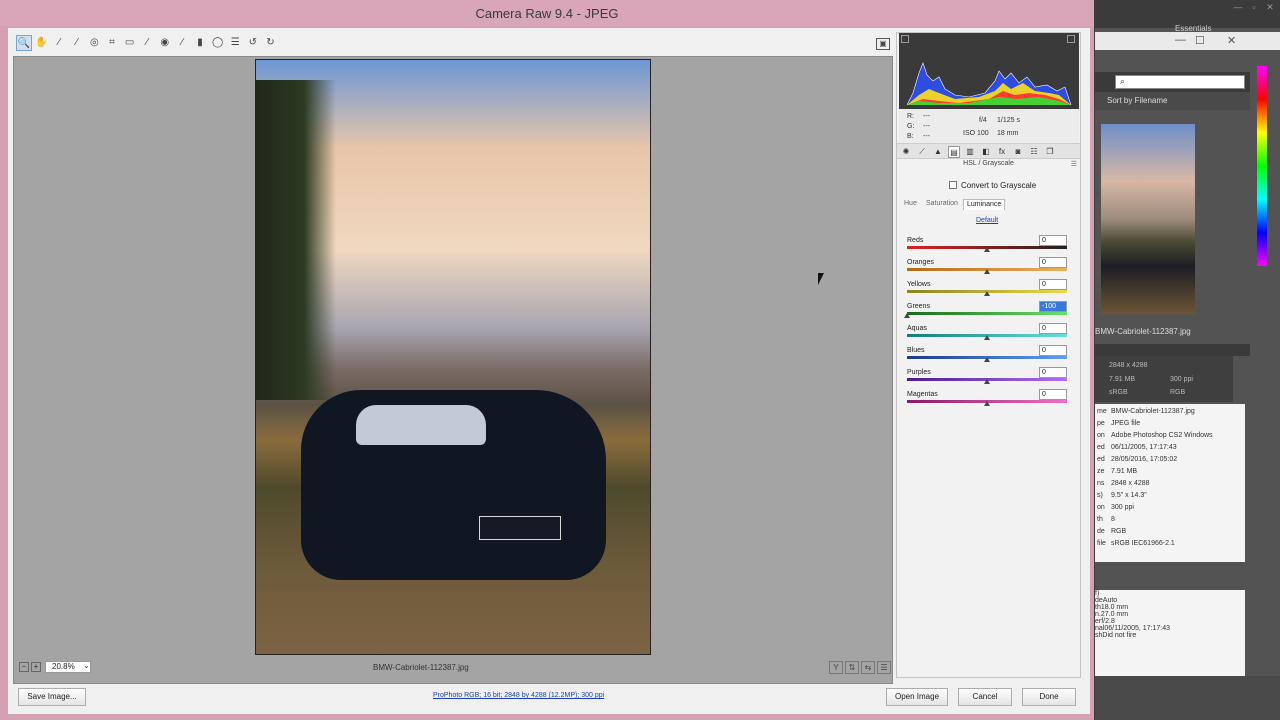 The height and width of the screenshot is (720, 1280). Describe the element at coordinates (1180, 82) in the screenshot. I see `search-input: ⌕` at that location.